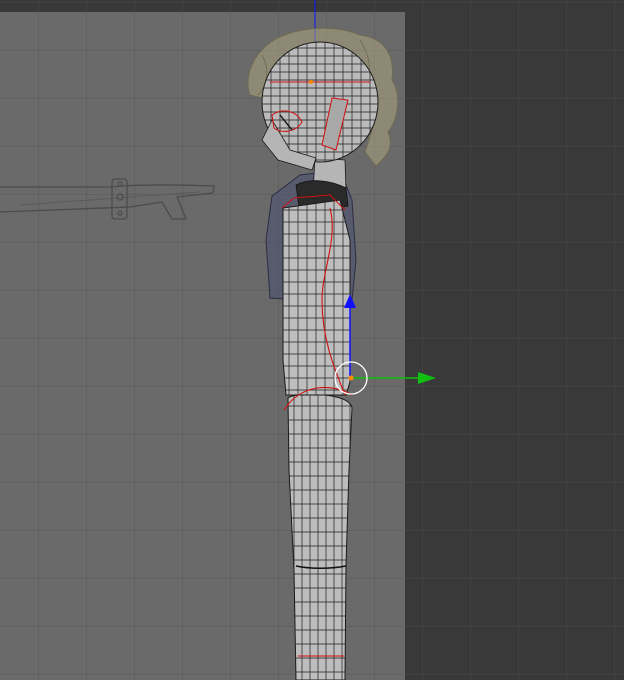  I want to click on head-origin-dot, so click(311, 82).